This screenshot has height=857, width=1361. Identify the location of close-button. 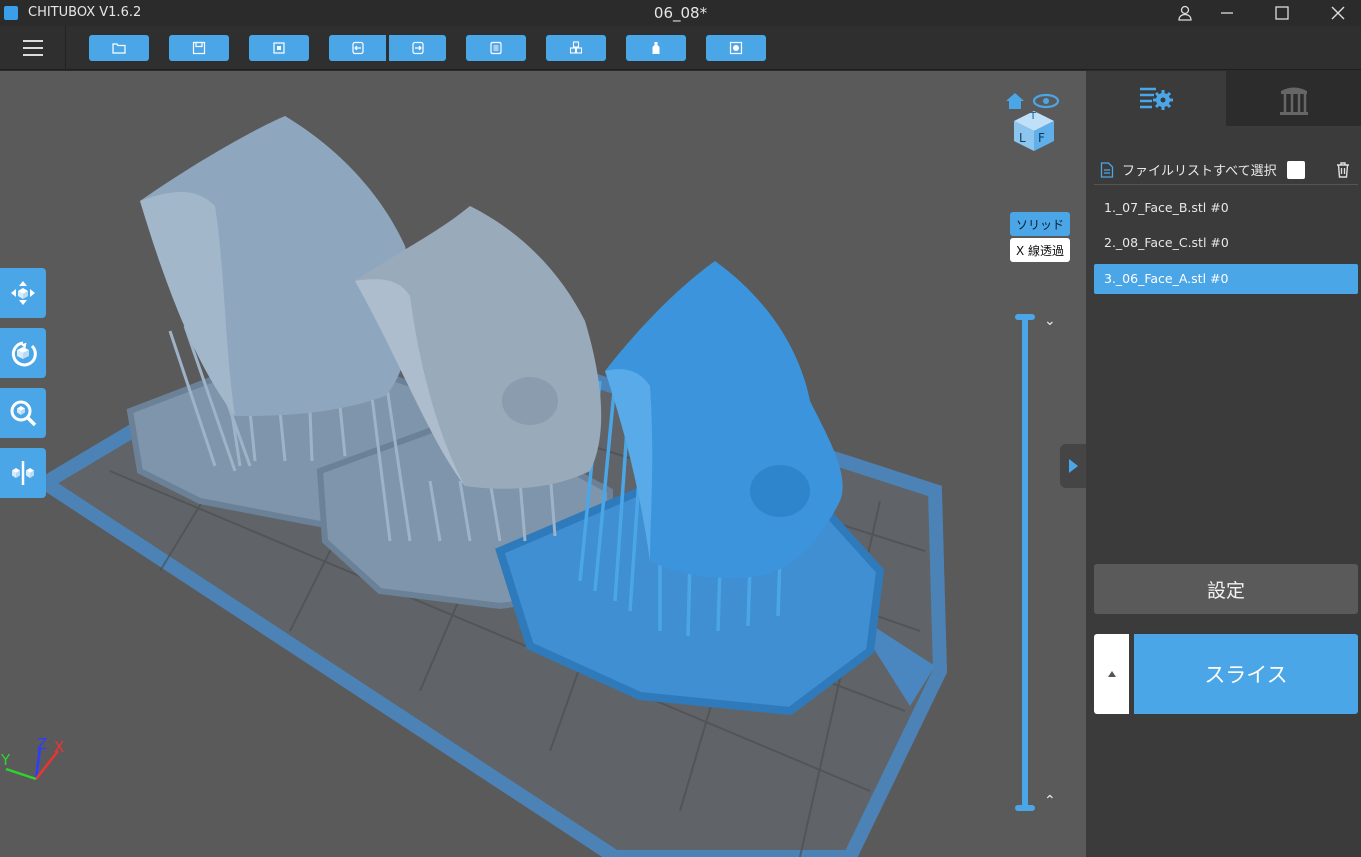
(1338, 13).